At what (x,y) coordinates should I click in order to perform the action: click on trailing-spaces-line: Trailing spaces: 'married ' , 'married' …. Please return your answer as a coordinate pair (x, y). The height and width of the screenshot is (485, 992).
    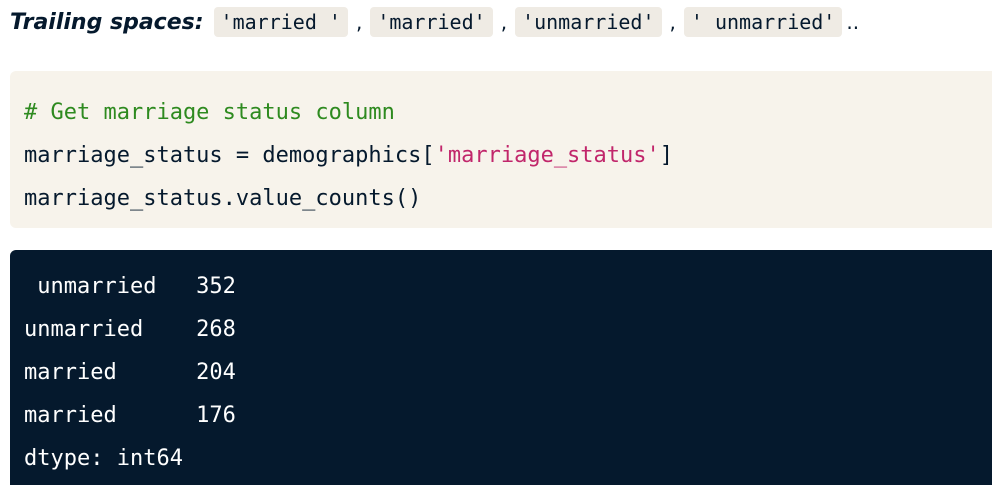
    Looking at the image, I should click on (434, 22).